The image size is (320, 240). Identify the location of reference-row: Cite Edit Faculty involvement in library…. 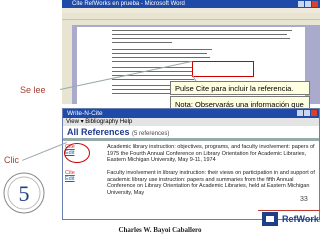
(191, 182).